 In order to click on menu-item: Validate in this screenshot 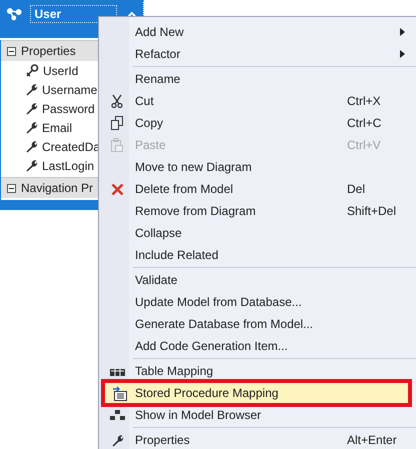, I will do `click(257, 280)`.